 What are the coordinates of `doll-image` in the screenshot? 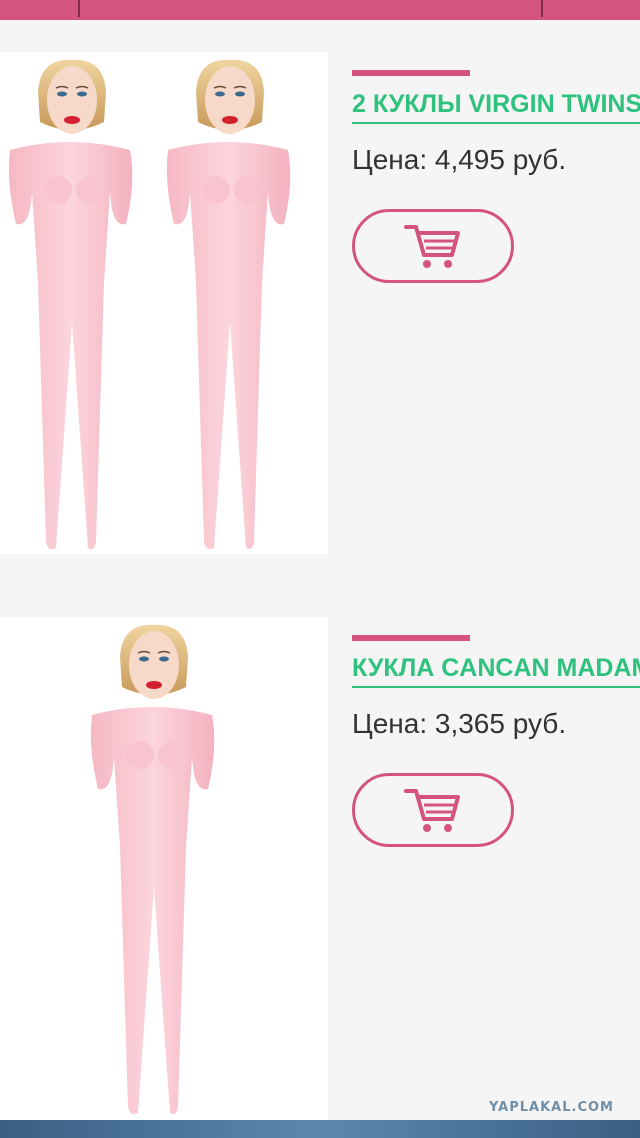 It's located at (152, 869).